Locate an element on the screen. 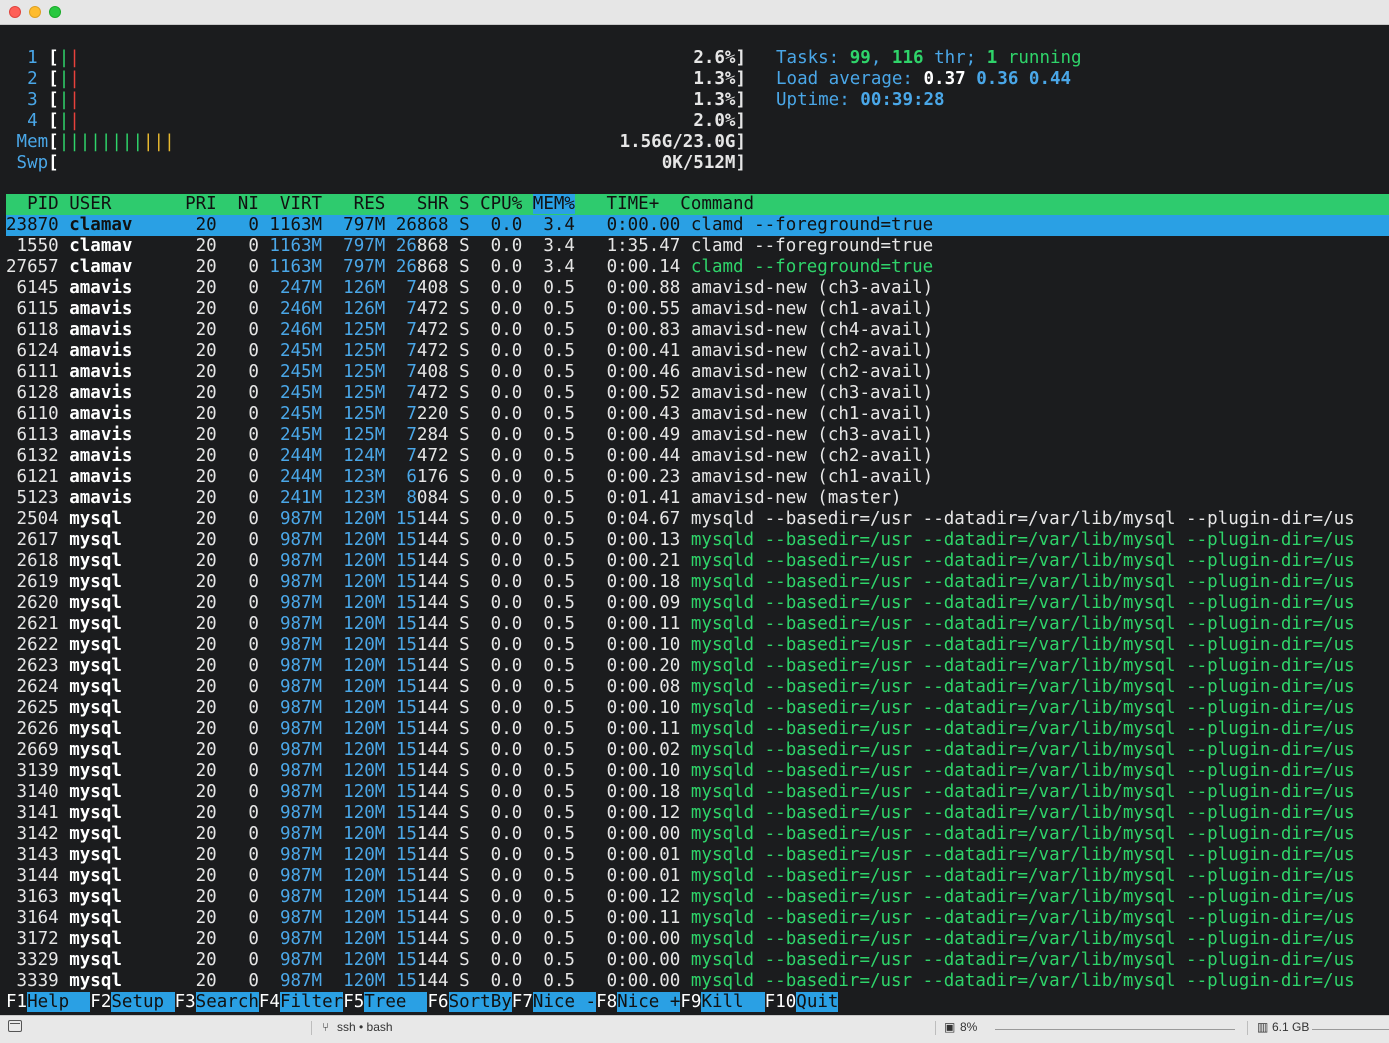 This screenshot has width=1389, height=1043. header-columns-right: TIME+ Command is located at coordinates (665, 204).